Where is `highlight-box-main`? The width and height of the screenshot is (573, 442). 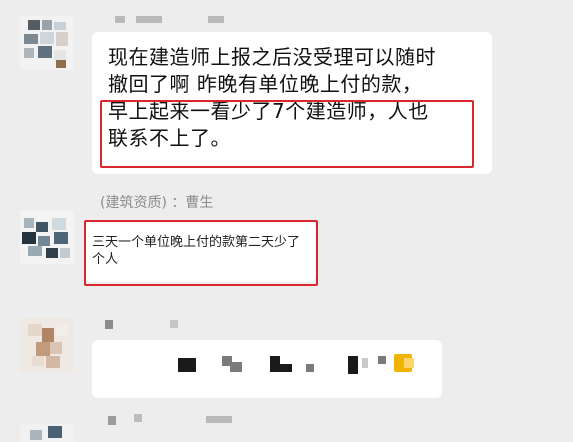 highlight-box-main is located at coordinates (287, 134).